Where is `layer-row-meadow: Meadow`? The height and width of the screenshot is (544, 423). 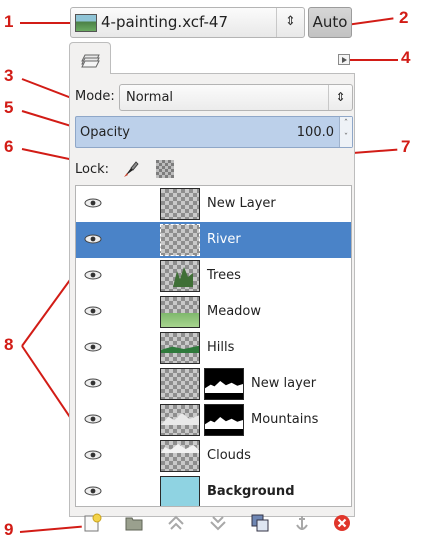
layer-row-meadow: Meadow is located at coordinates (213, 312).